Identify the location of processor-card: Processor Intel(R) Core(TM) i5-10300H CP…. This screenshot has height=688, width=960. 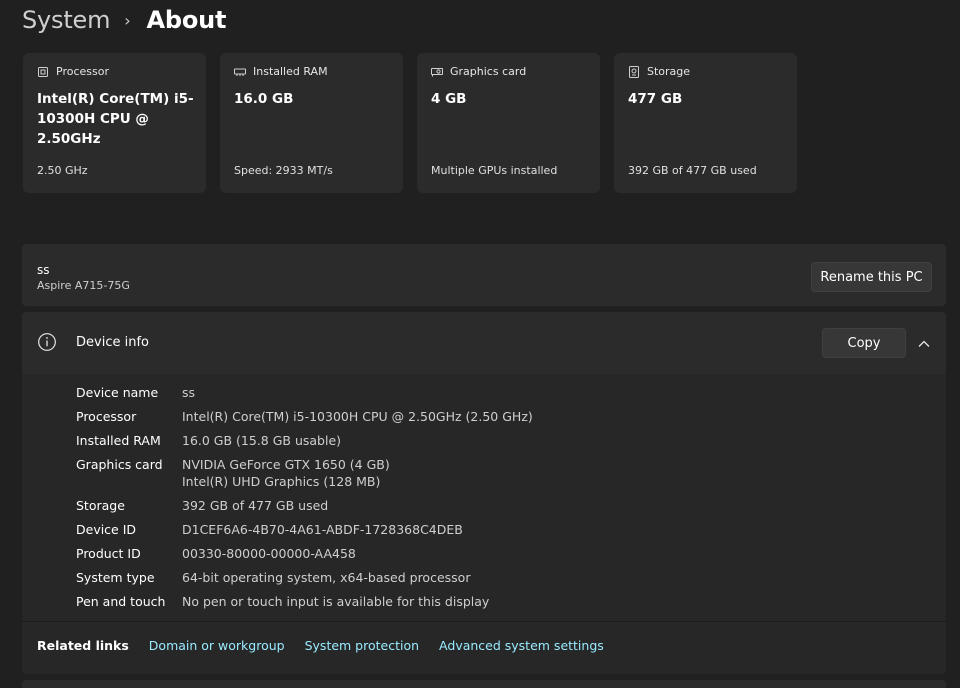
(114, 123).